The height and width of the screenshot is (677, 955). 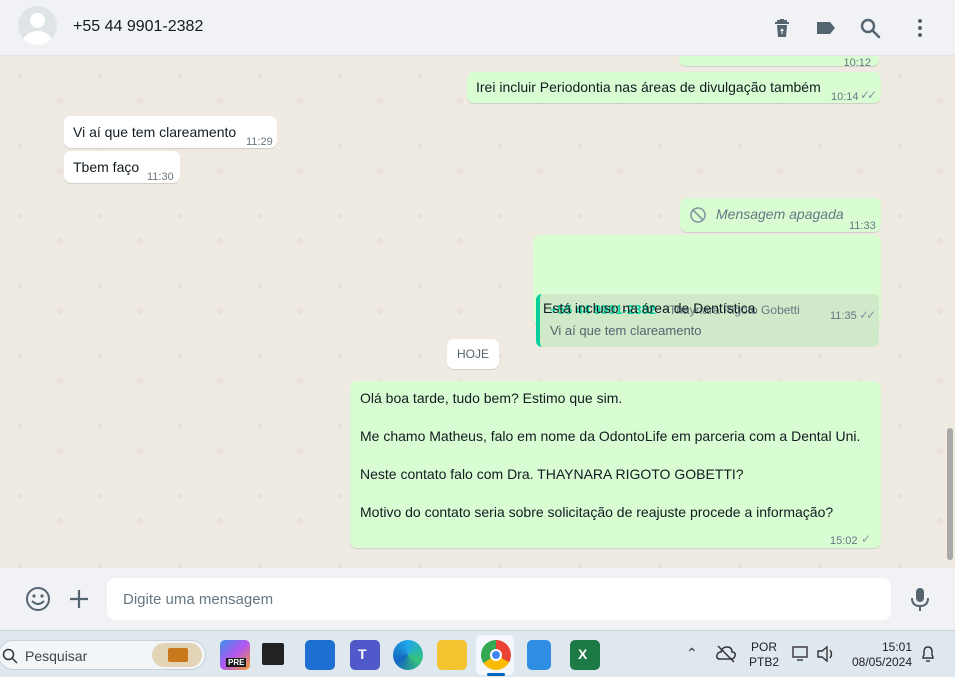 I want to click on copilot-app-icon: PRE, so click(x=235, y=655).